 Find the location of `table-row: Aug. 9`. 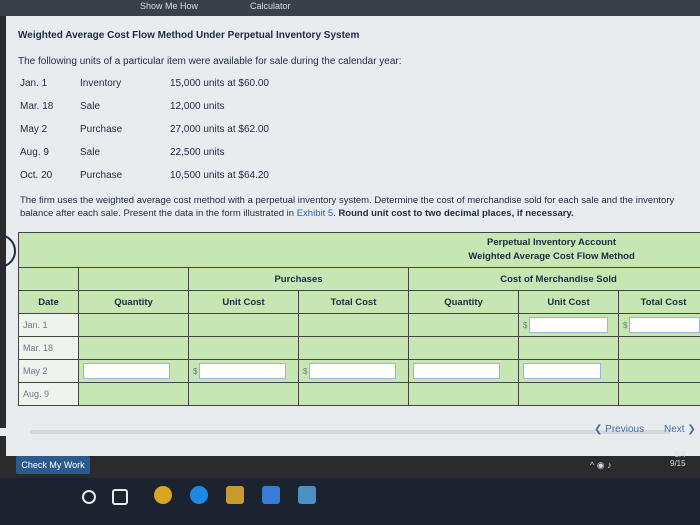

table-row: Aug. 9 is located at coordinates (359, 394).